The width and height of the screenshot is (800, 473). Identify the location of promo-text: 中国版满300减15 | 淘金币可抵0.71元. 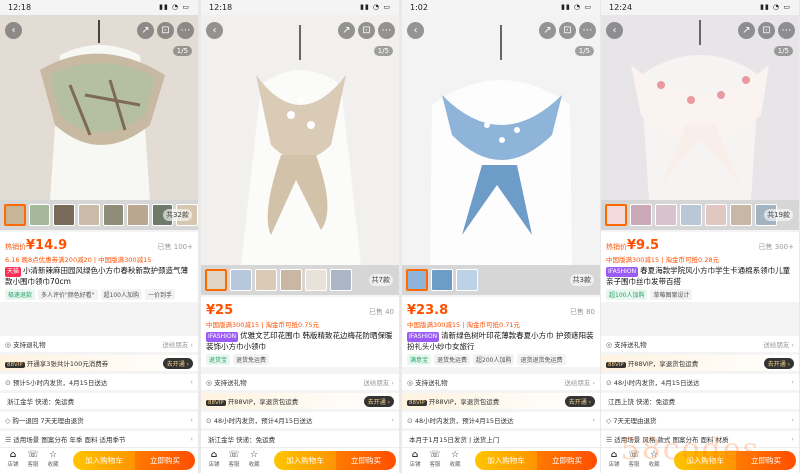
(501, 324).